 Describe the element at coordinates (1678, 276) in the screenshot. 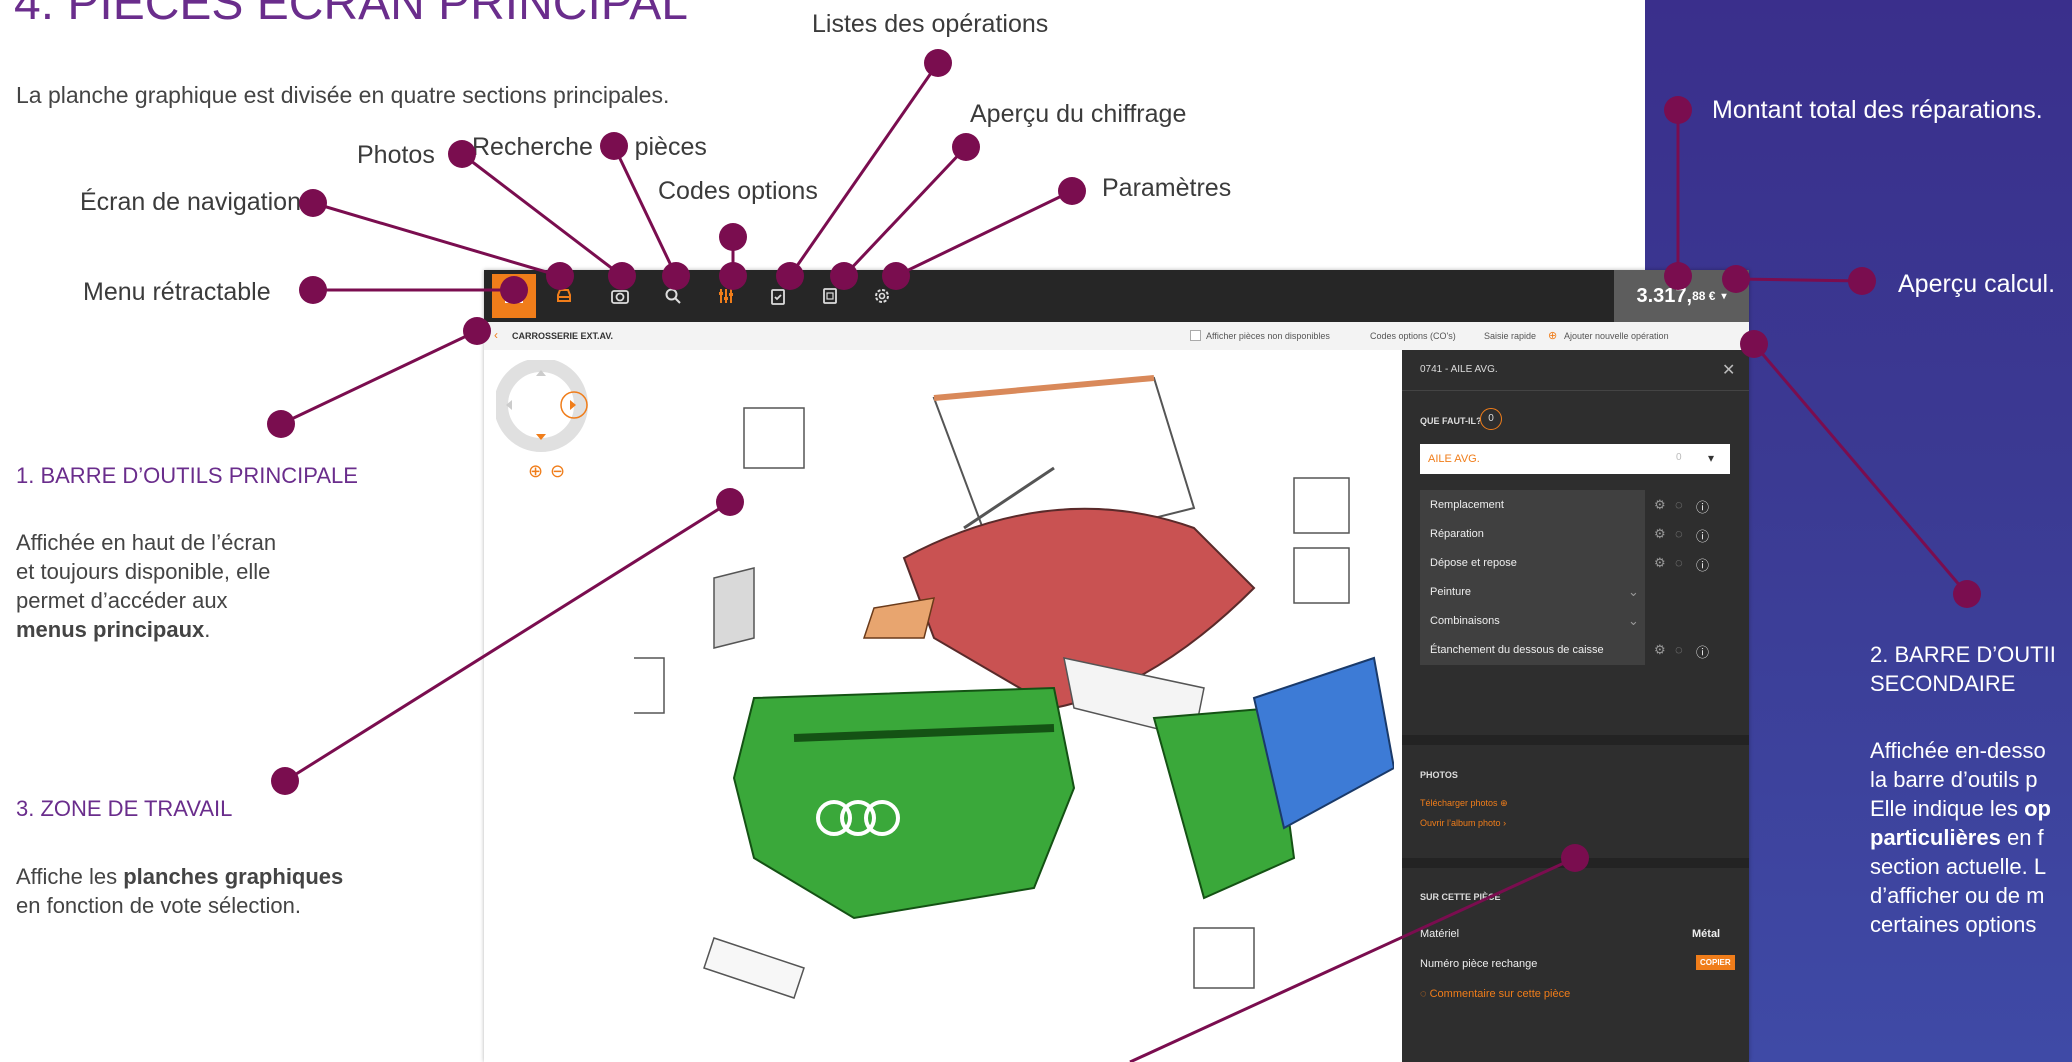

I see `marker-total-end` at that location.